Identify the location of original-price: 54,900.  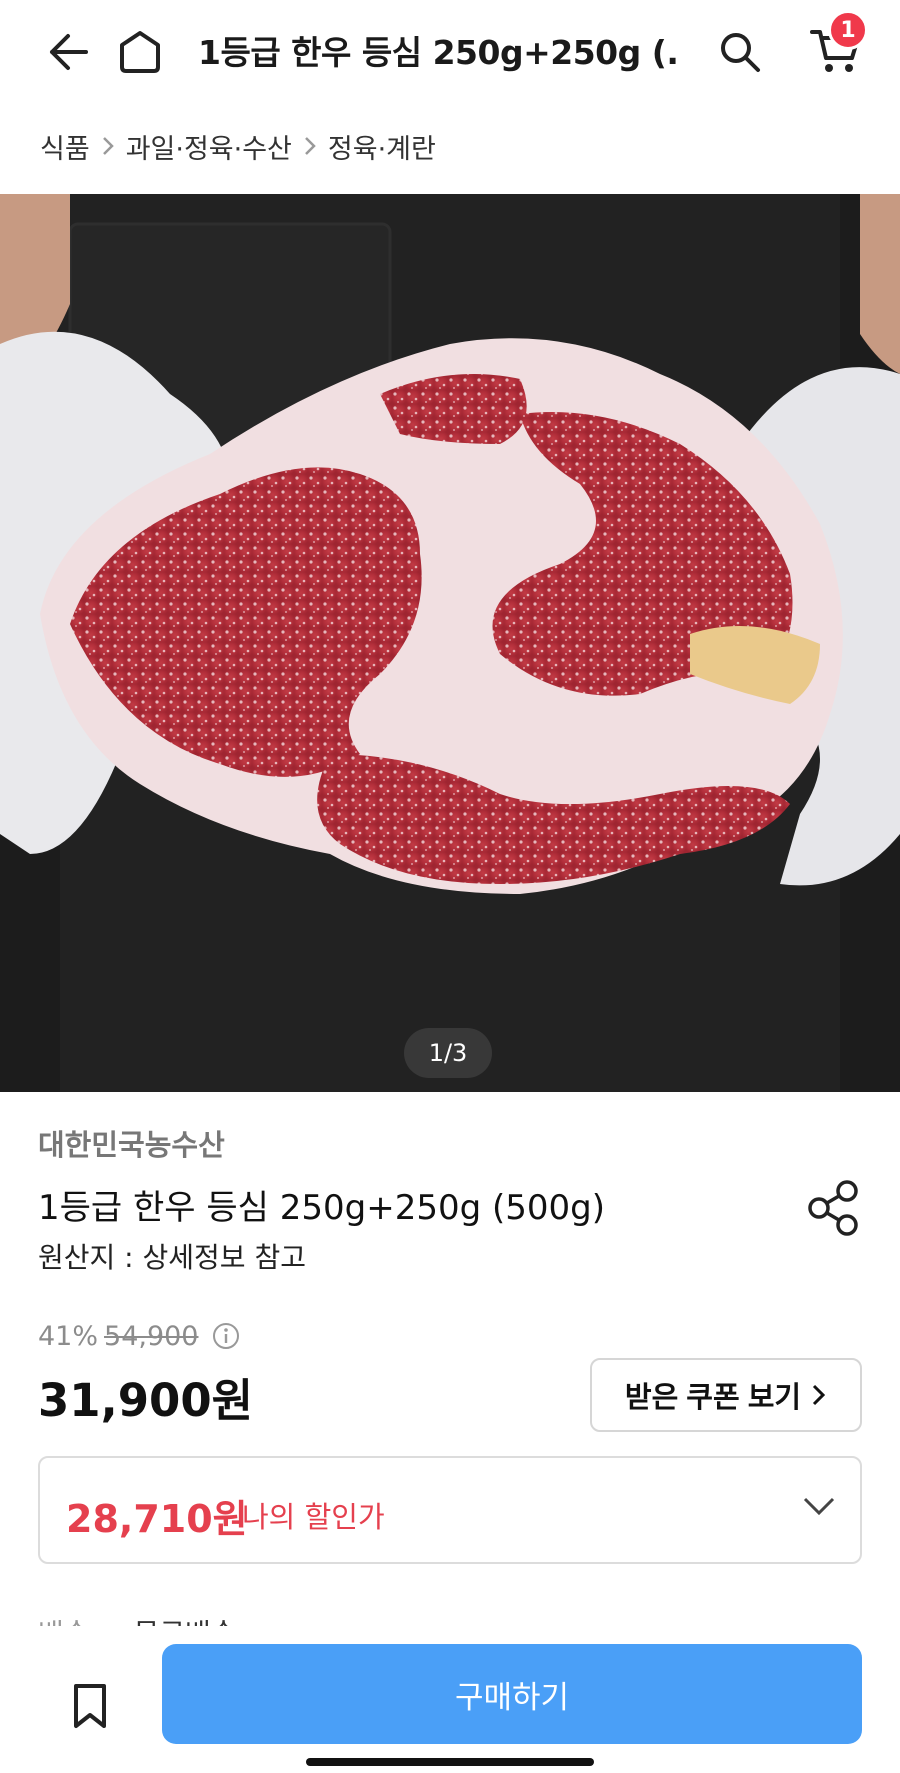
(151, 1336).